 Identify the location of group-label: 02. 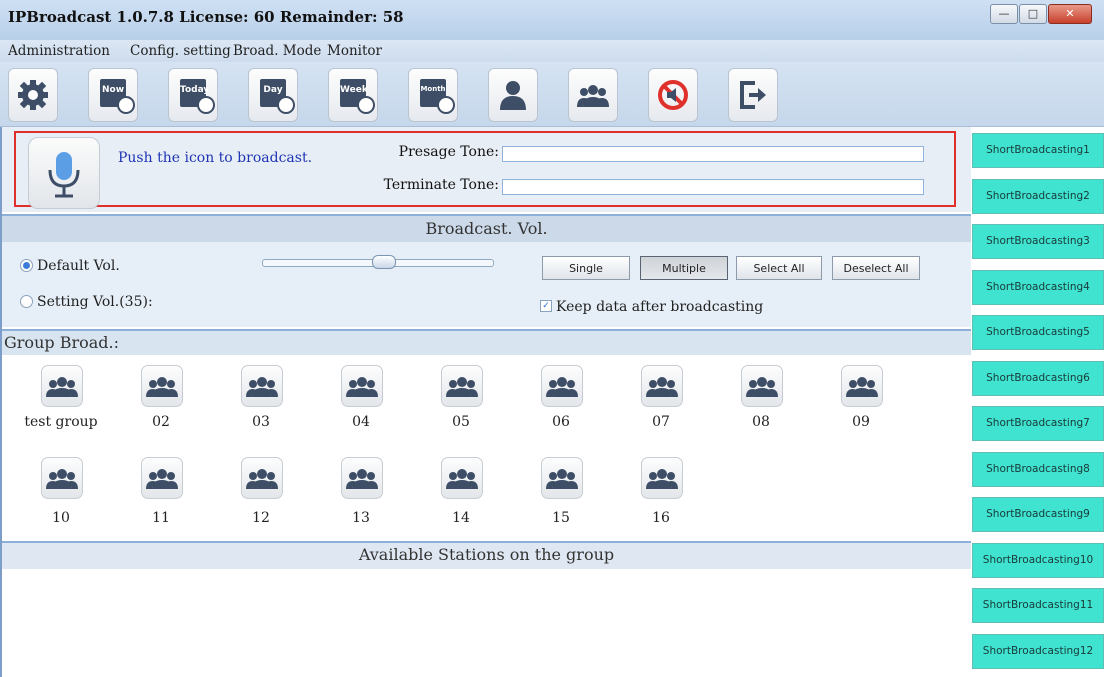
(161, 422).